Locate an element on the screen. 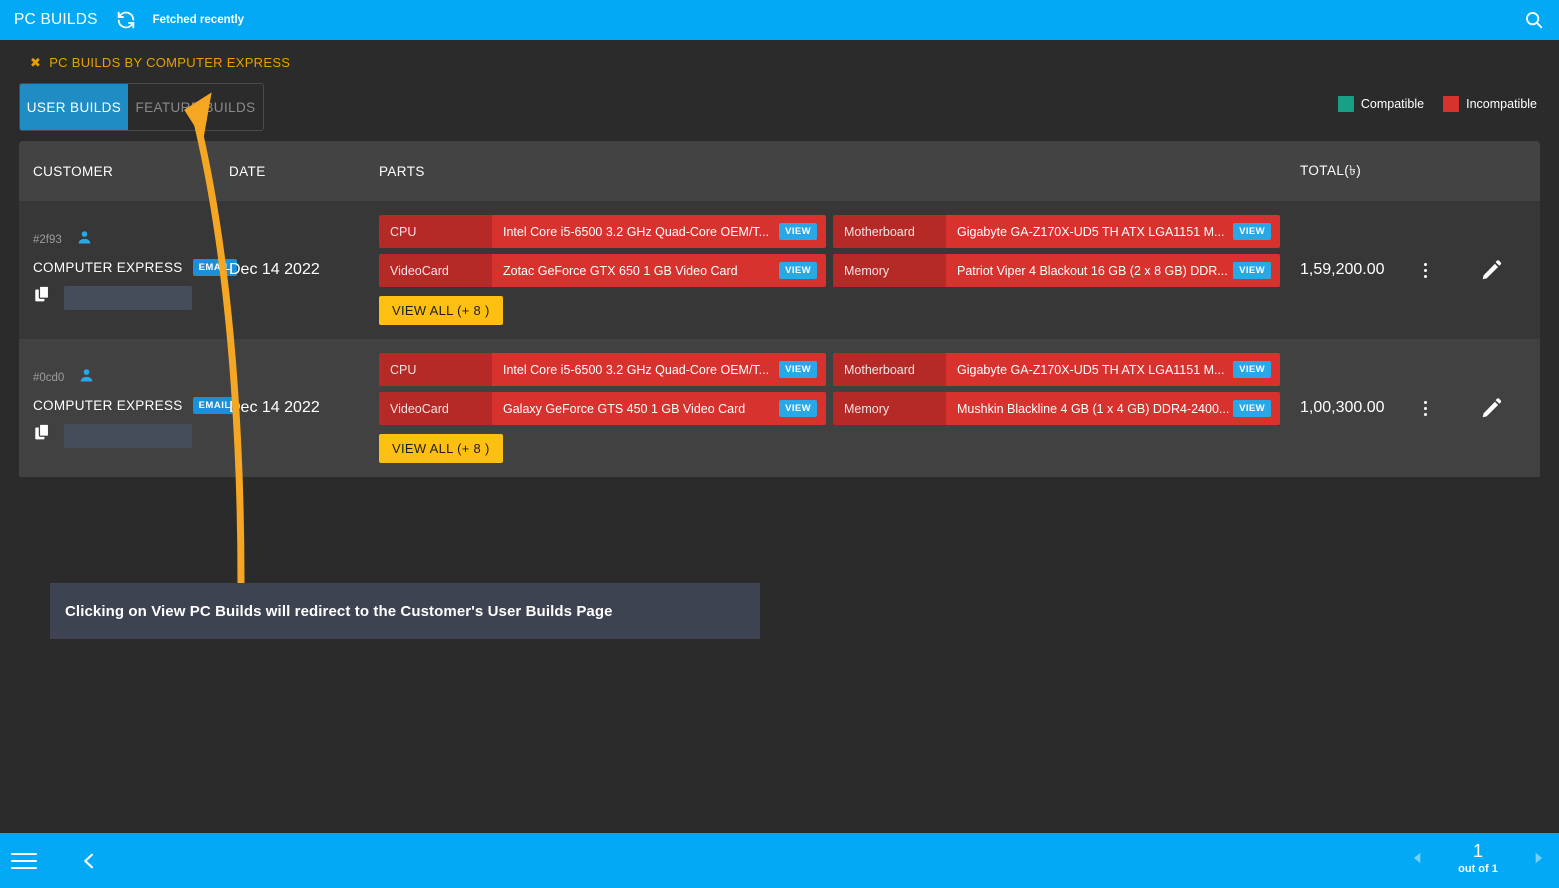  compatibility-legend: Compatible Incompatible is located at coordinates (1437, 104).